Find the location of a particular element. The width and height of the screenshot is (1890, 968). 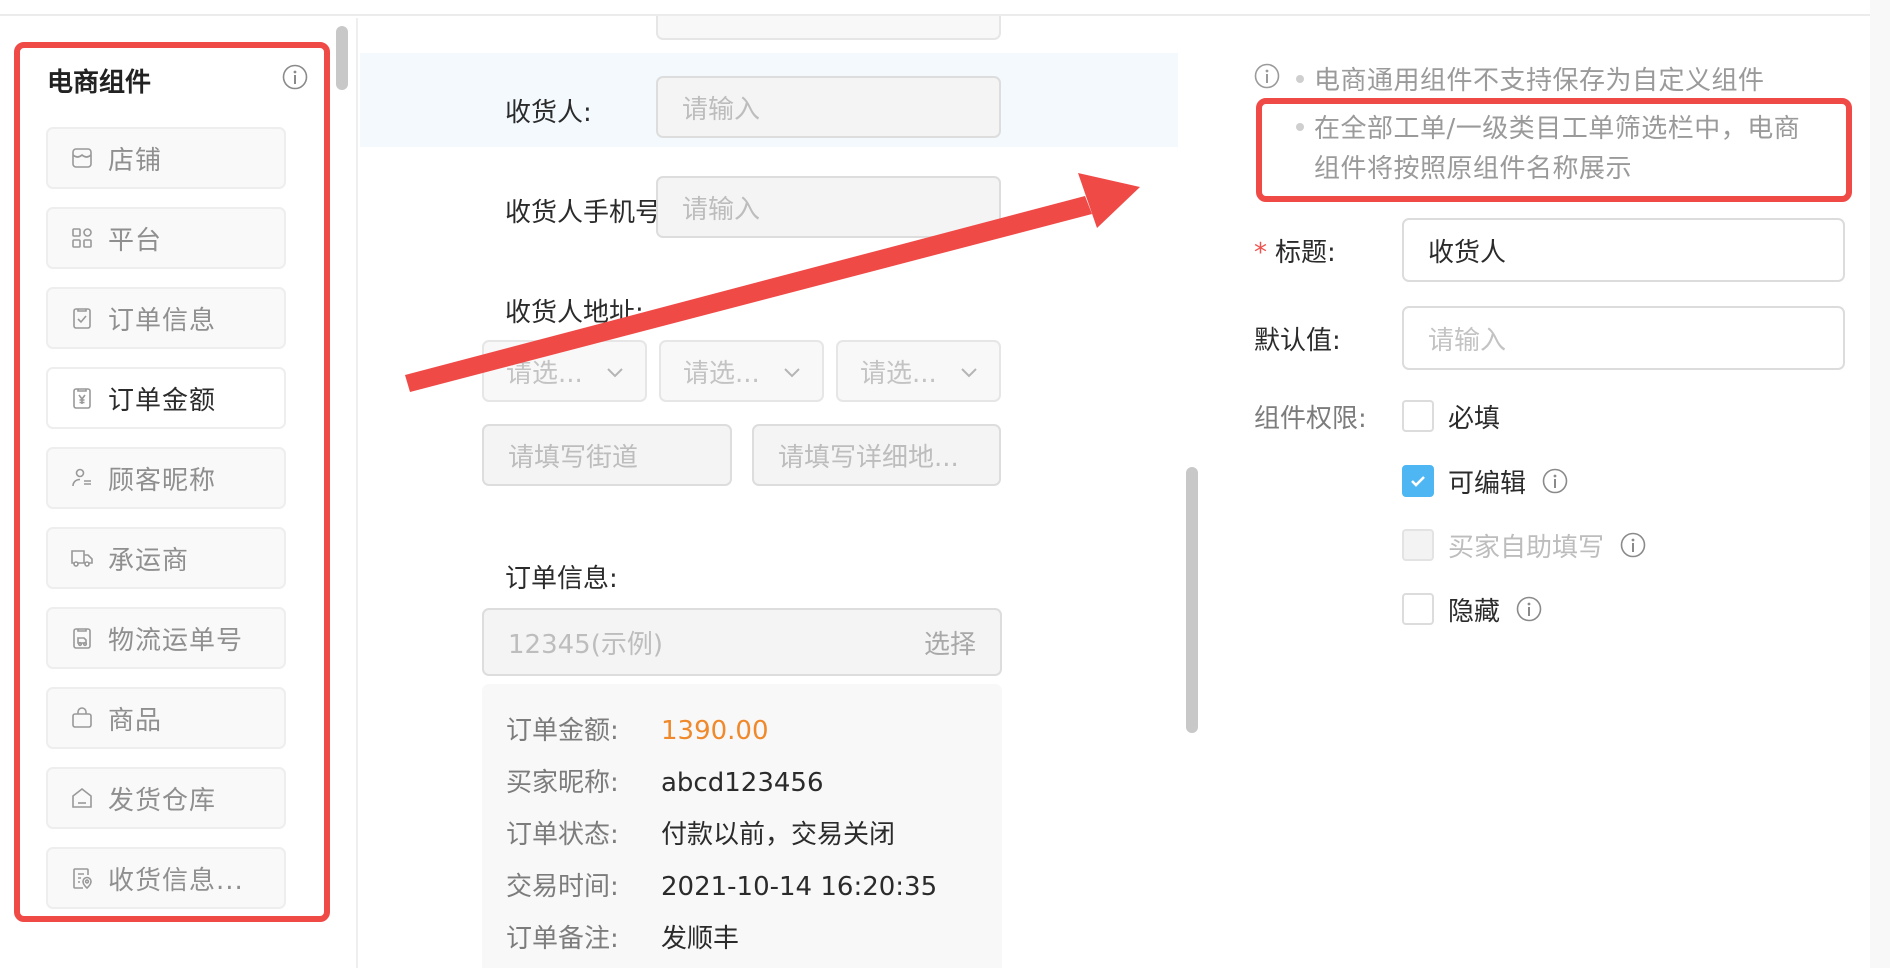

consignee-address-label: 收货人地址: is located at coordinates (574, 313).